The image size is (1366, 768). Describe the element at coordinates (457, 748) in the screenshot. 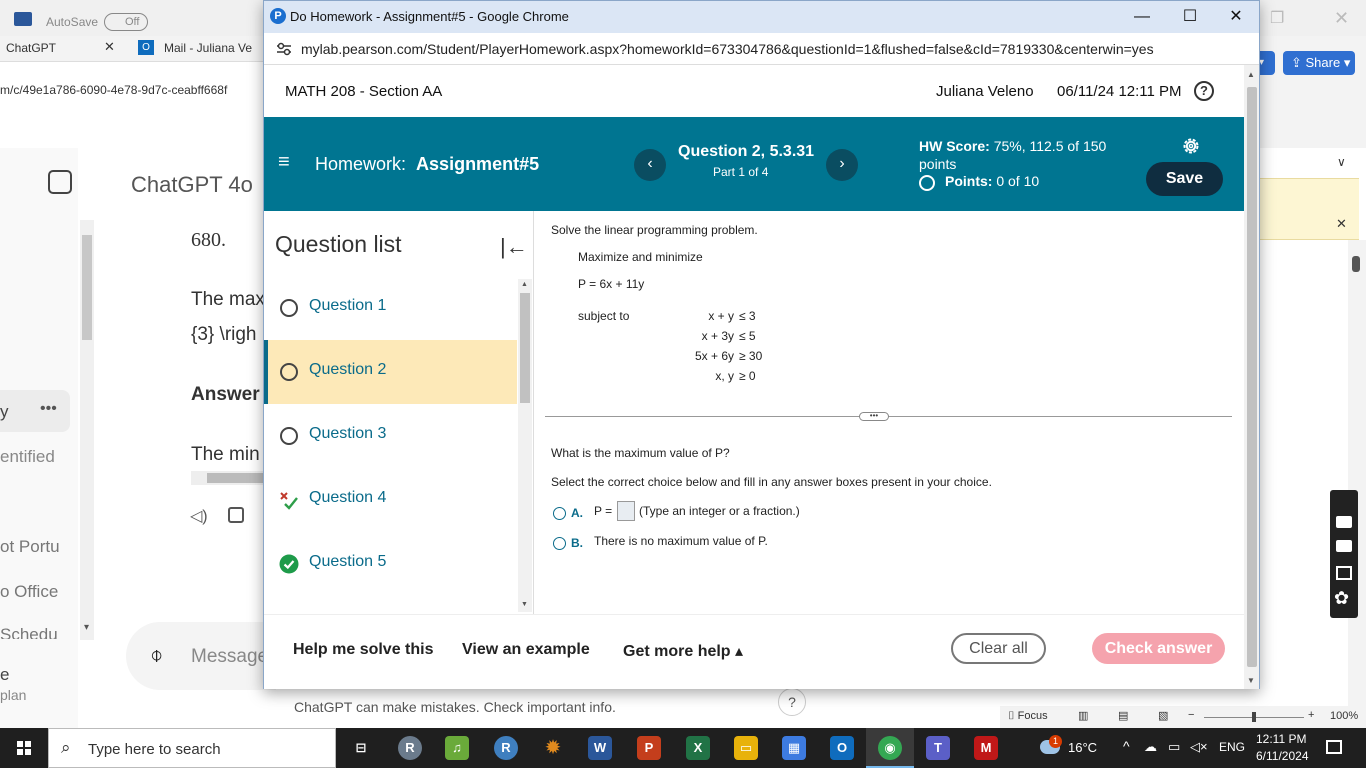

I see `music-app-icon: ♫` at that location.